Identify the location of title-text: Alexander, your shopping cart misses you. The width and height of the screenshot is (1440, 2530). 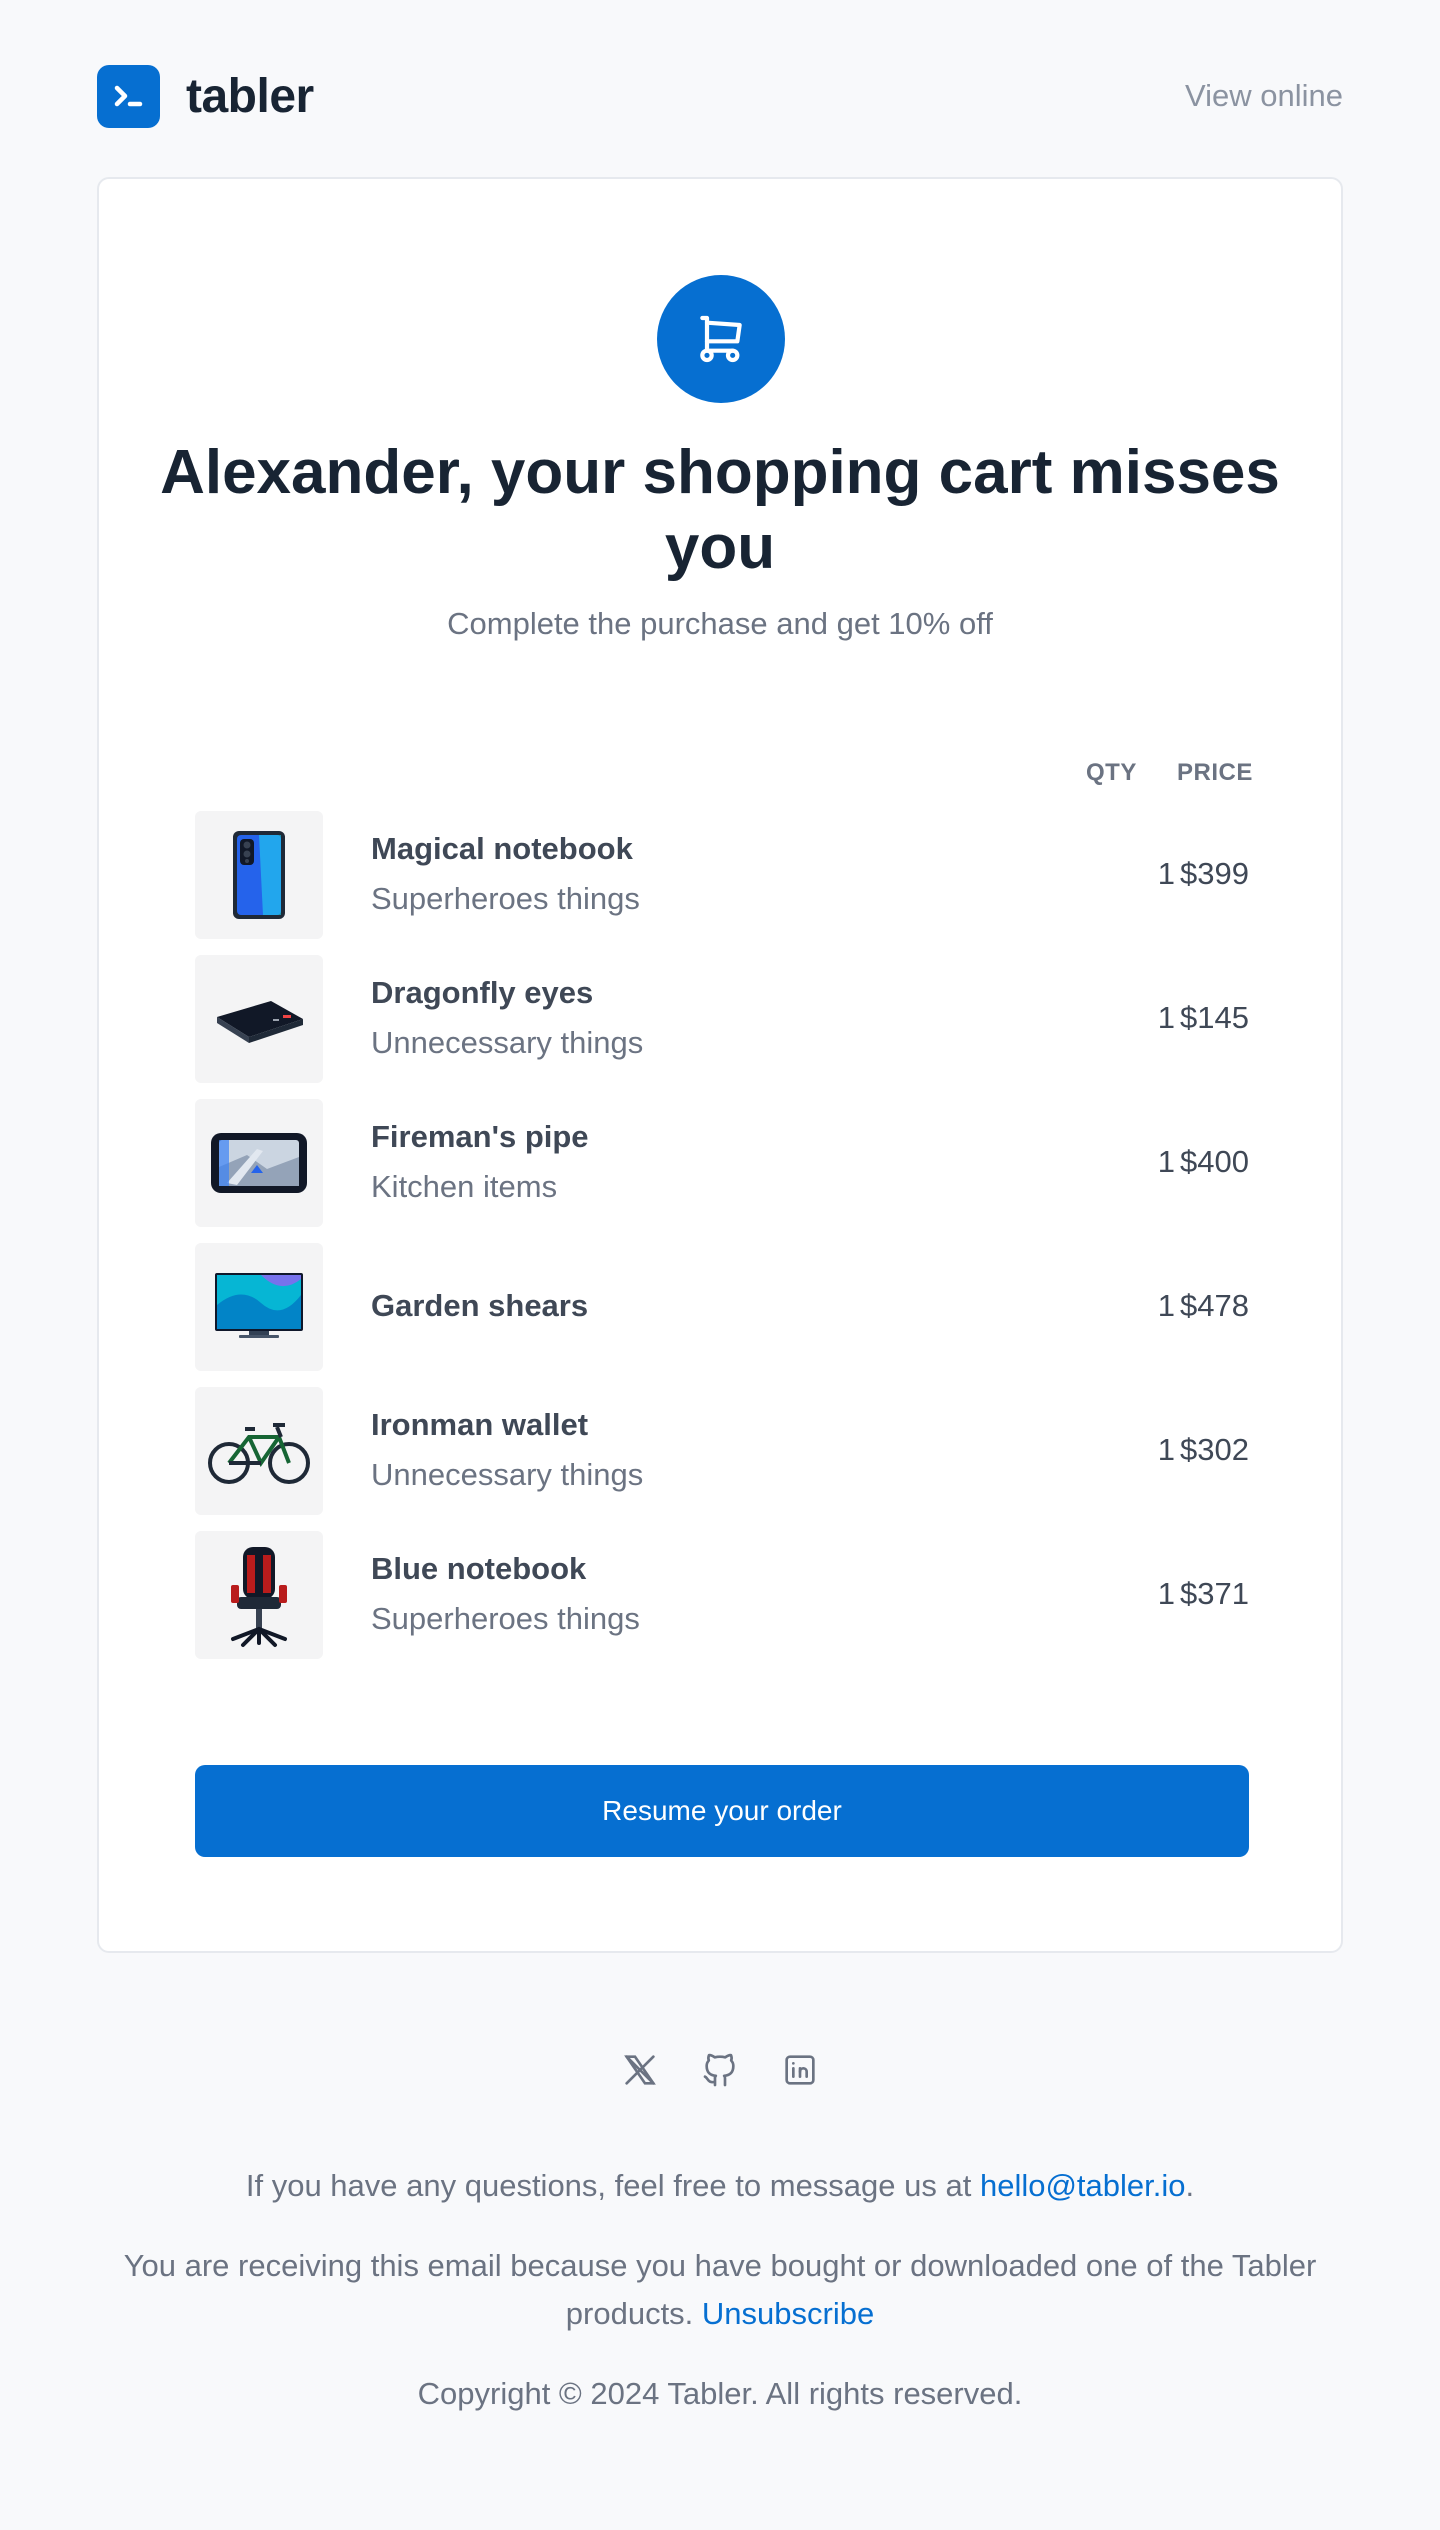
(720, 510).